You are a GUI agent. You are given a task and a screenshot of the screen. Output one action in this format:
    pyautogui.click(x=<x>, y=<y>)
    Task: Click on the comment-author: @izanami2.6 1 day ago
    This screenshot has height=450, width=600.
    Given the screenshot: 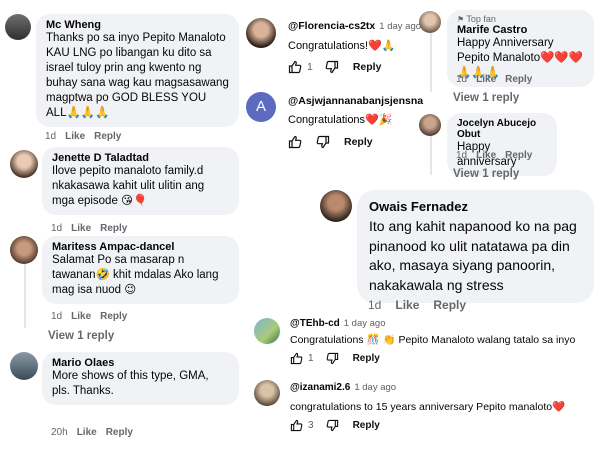 What is the action you would take?
    pyautogui.click(x=343, y=387)
    